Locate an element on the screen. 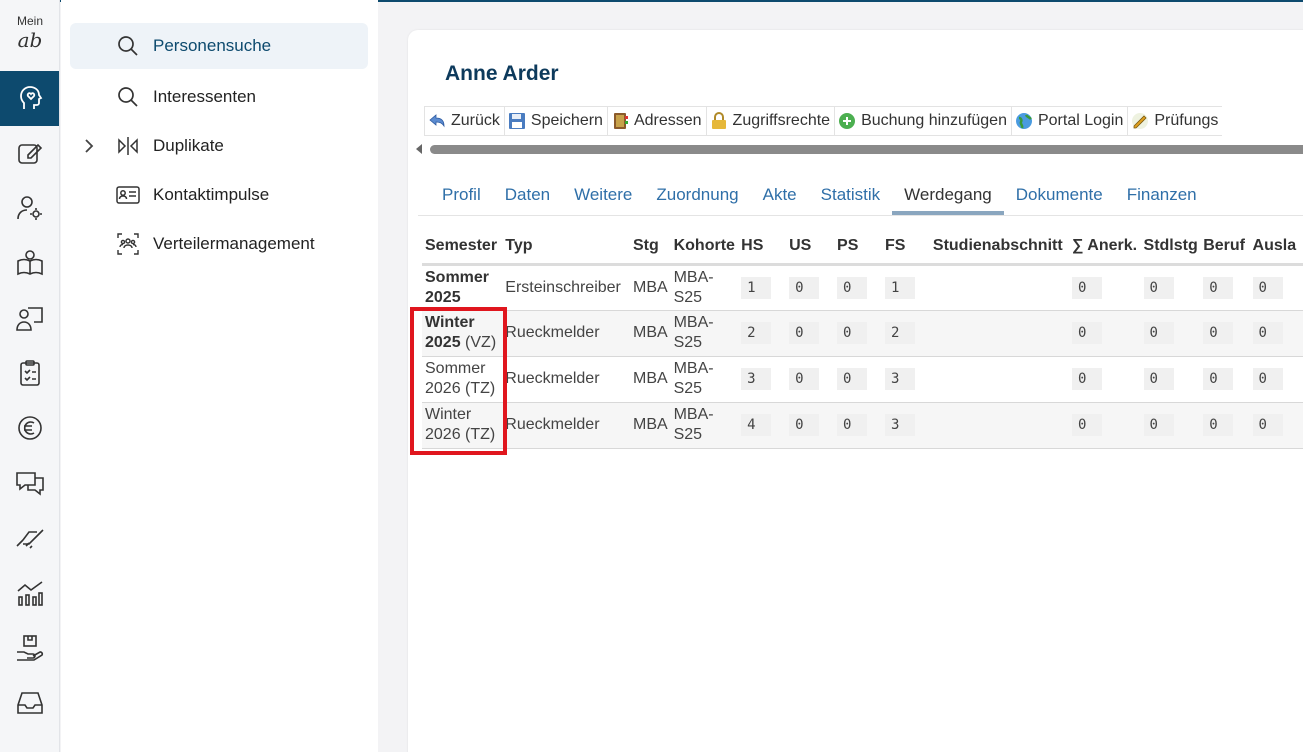 Image resolution: width=1303 pixels, height=752 pixels. inbox-icon is located at coordinates (29, 703).